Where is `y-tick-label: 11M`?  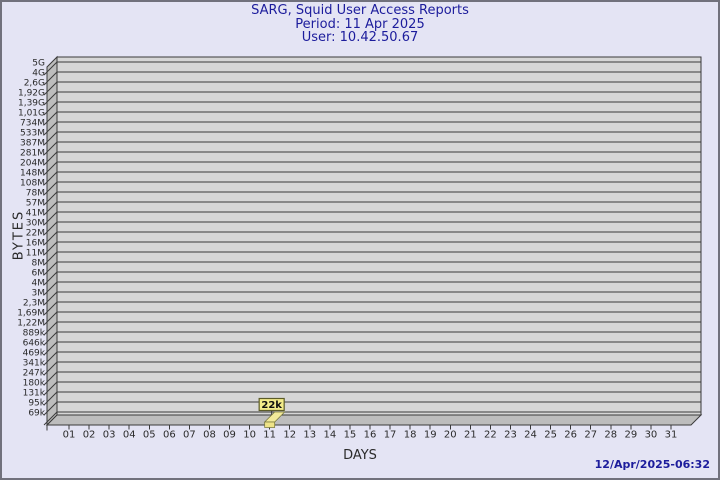
y-tick-label: 11M is located at coordinates (35, 254).